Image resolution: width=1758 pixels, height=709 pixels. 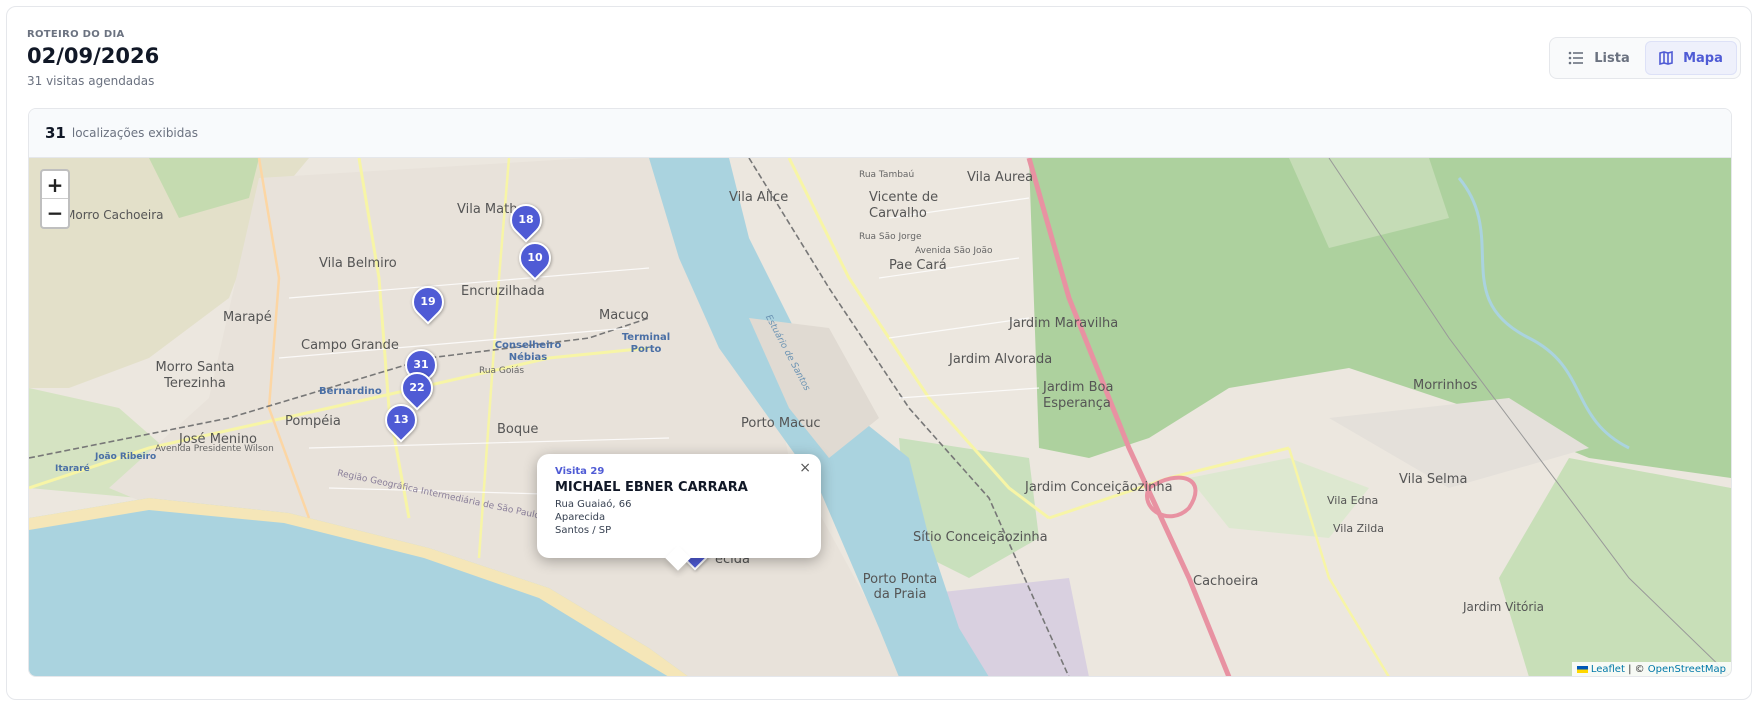 What do you see at coordinates (55, 213) in the screenshot?
I see `zoom-out-button: −` at bounding box center [55, 213].